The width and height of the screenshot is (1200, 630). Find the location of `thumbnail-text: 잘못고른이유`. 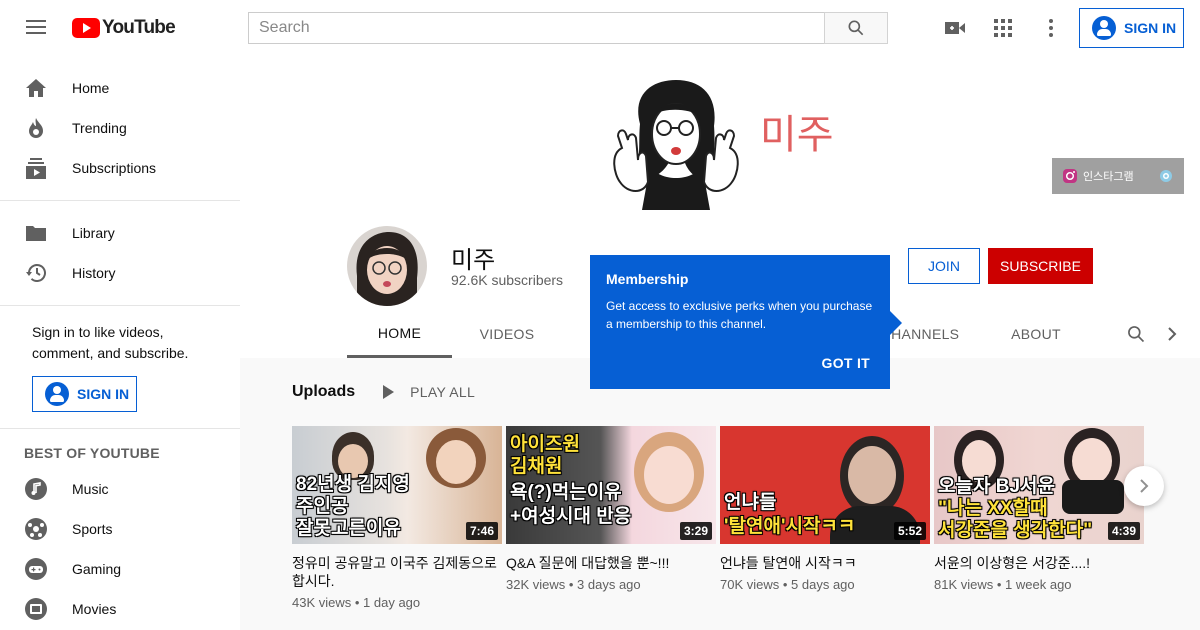

thumbnail-text: 잘못고른이유 is located at coordinates (348, 528).